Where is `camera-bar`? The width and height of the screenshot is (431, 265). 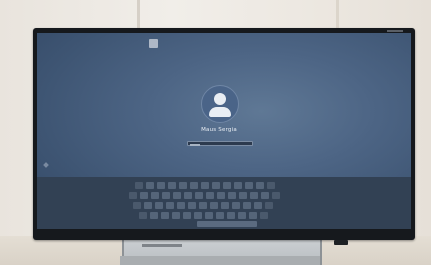
camera-bar is located at coordinates (341, 242).